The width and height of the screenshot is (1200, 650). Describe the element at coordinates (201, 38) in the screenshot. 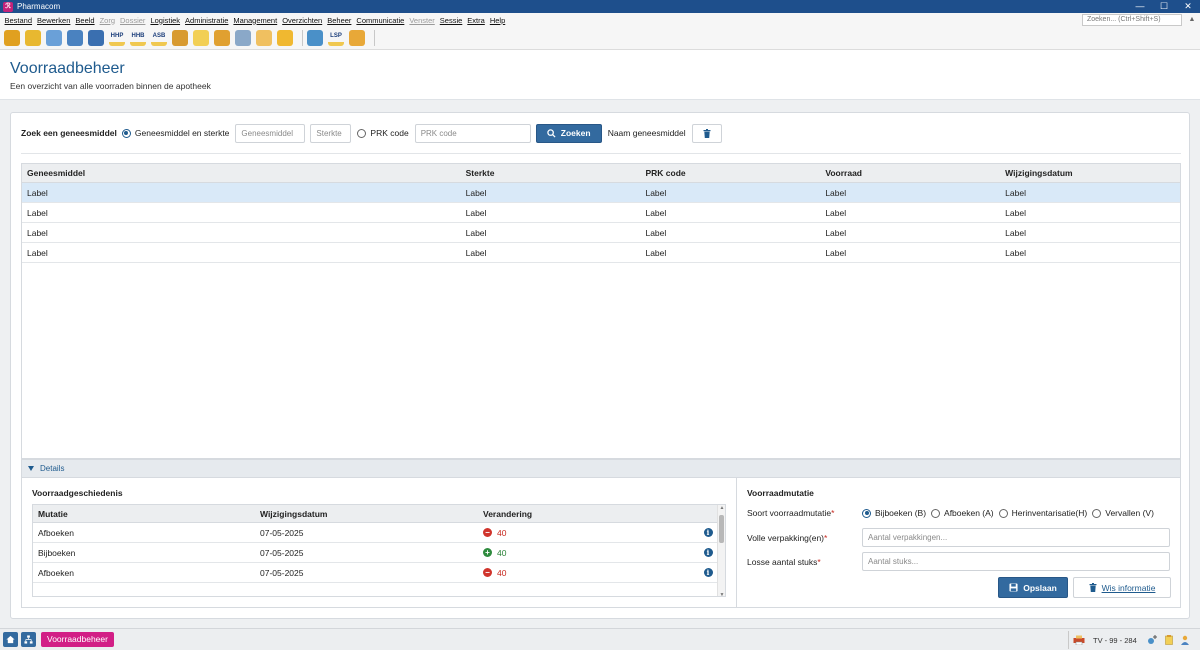

I see `note-icon` at that location.